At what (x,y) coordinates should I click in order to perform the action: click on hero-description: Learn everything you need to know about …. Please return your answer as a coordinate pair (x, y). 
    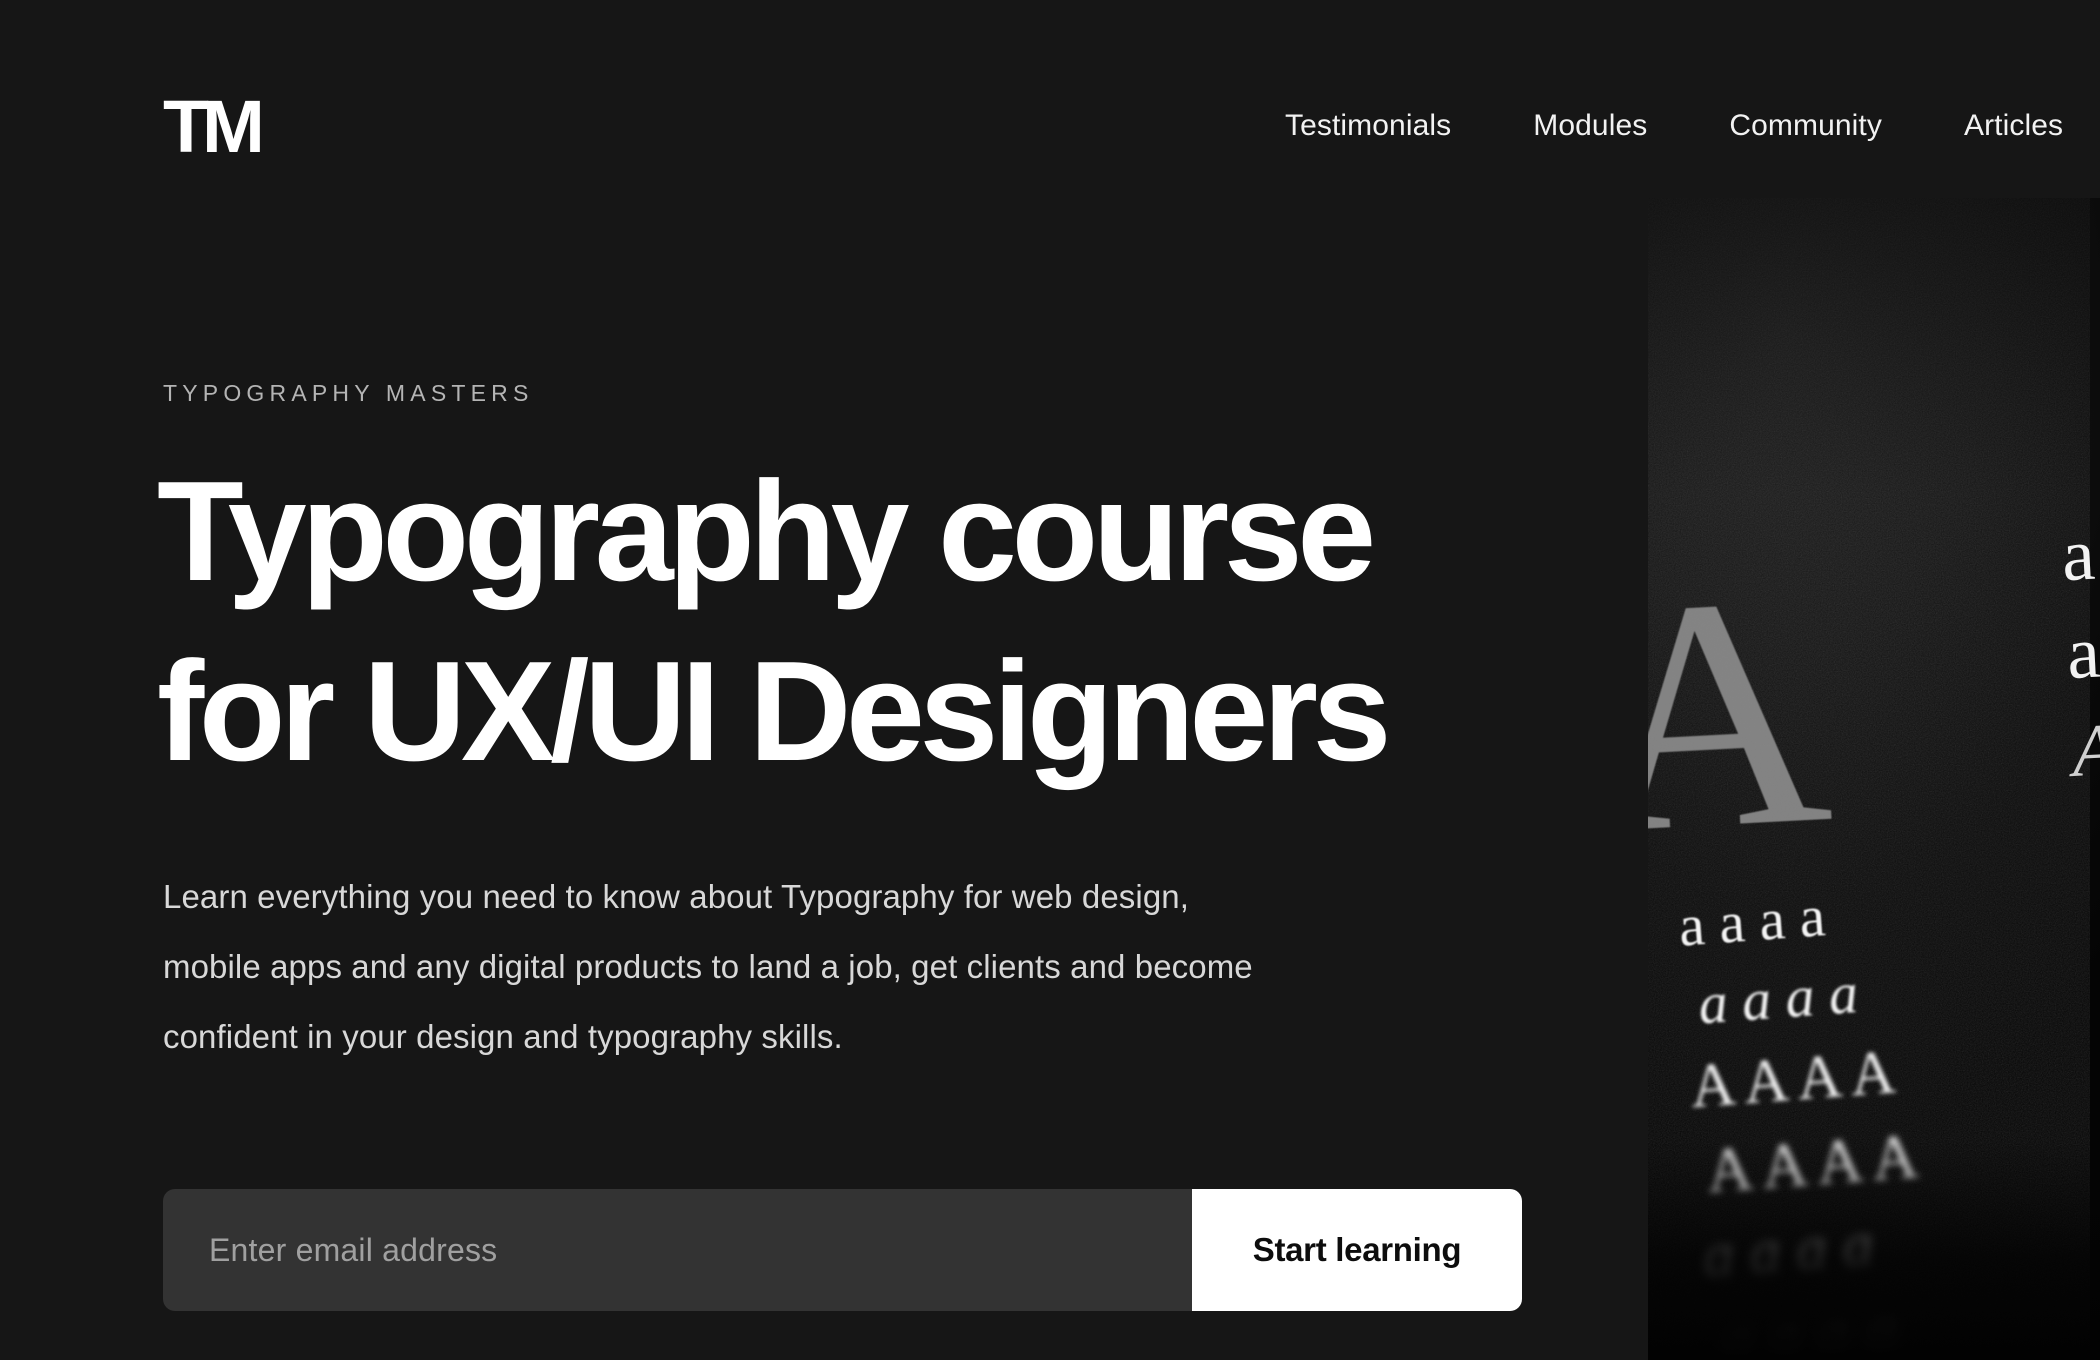
    Looking at the image, I should click on (853, 967).